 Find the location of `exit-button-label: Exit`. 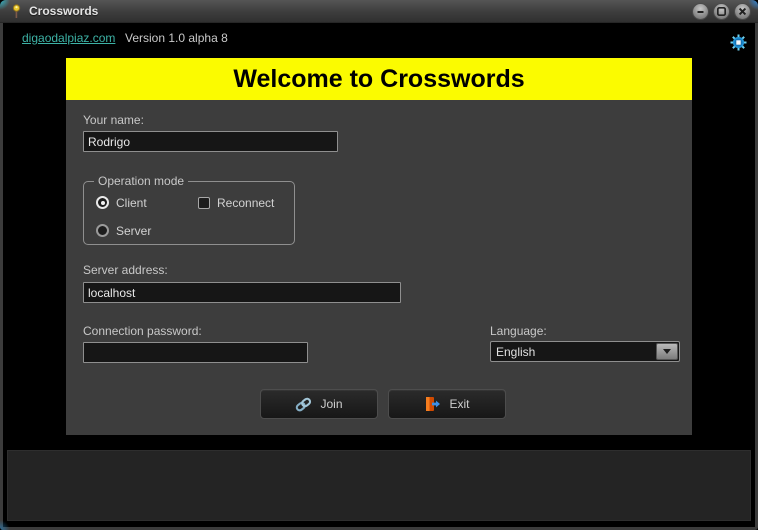

exit-button-label: Exit is located at coordinates (459, 404).